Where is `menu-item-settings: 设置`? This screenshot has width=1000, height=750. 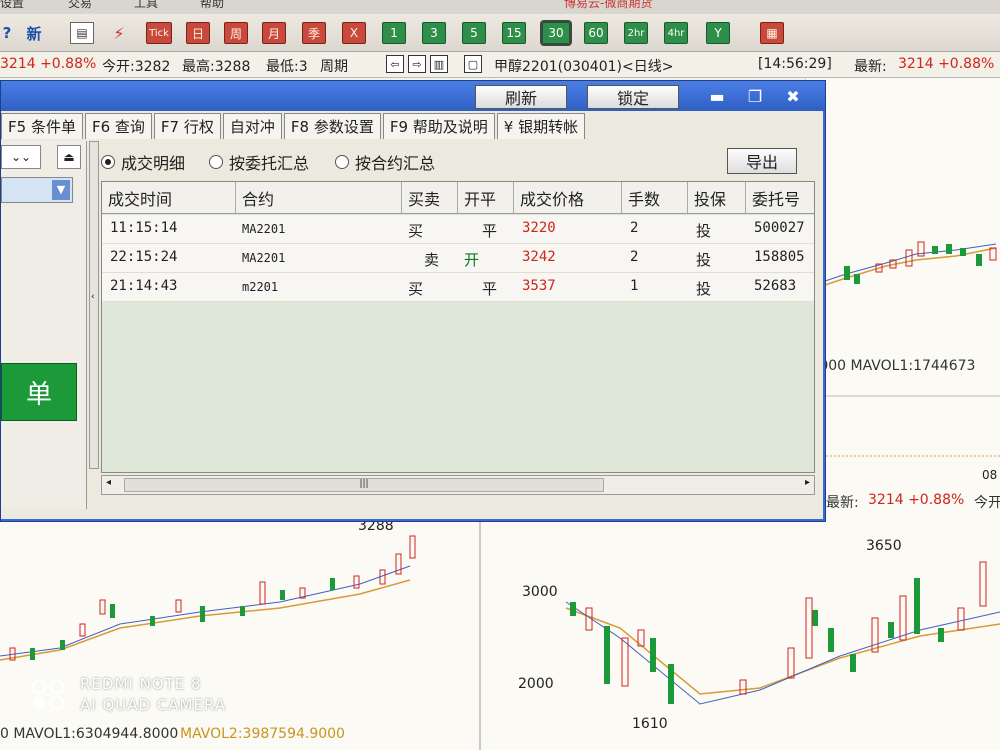
menu-item-settings: 设置 is located at coordinates (12, 5).